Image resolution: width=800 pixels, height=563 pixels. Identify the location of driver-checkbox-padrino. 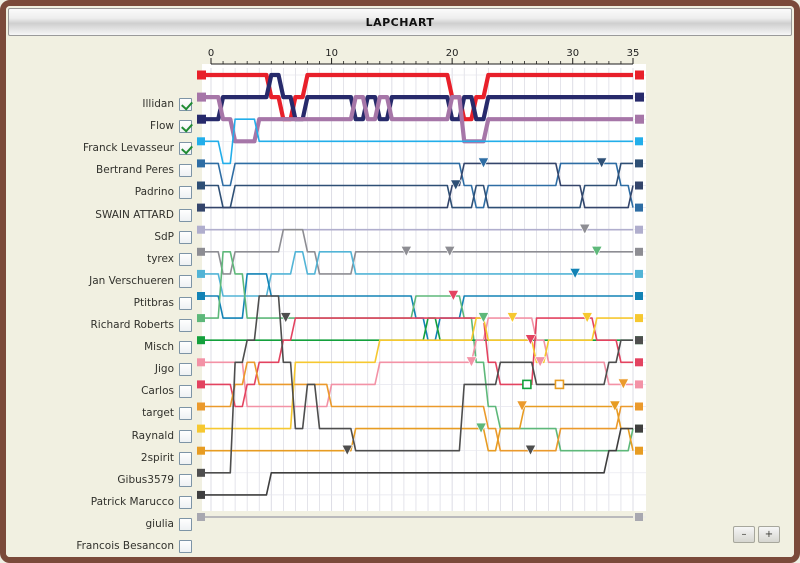
(185, 193).